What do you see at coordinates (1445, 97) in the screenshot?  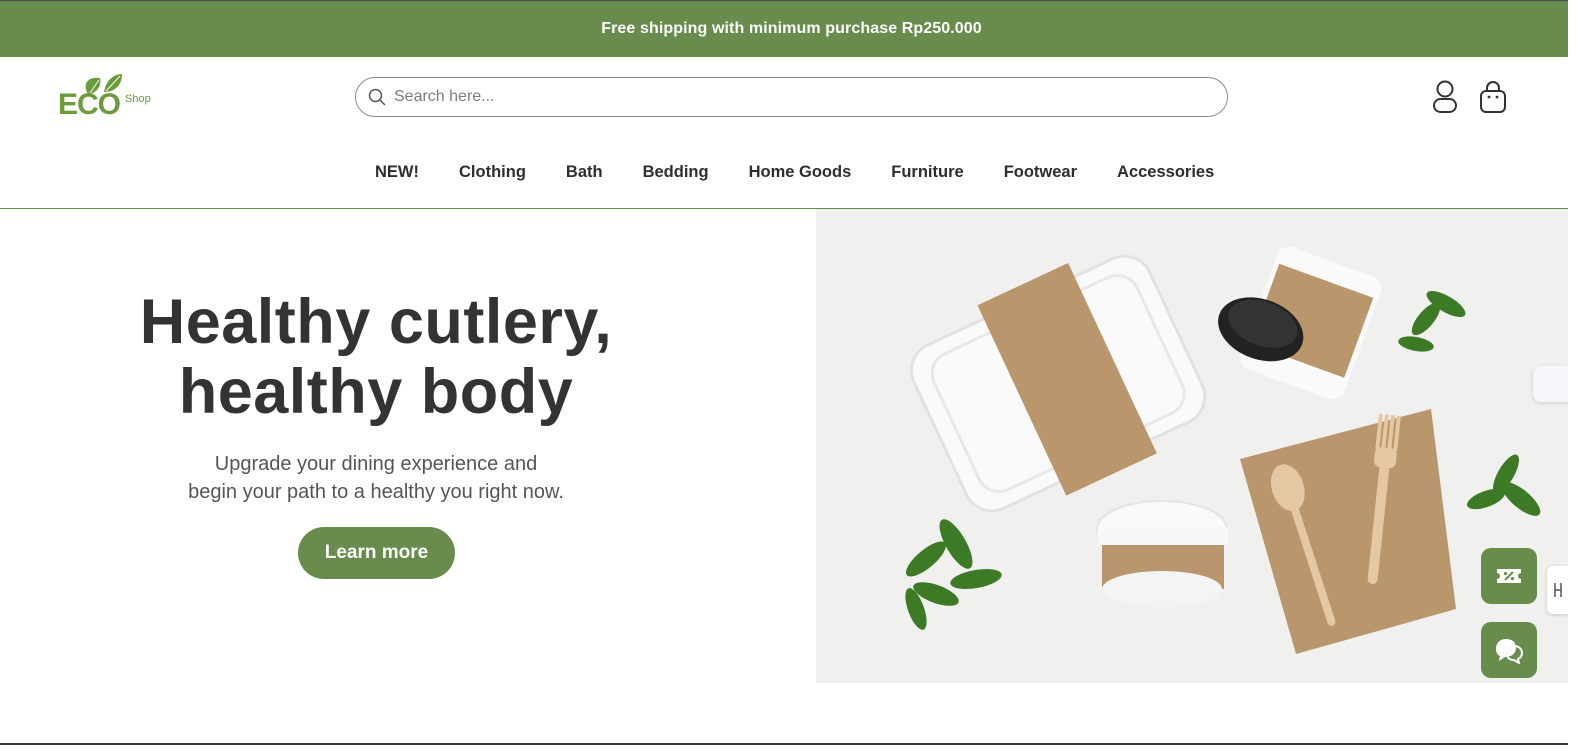 I see `user-icon` at bounding box center [1445, 97].